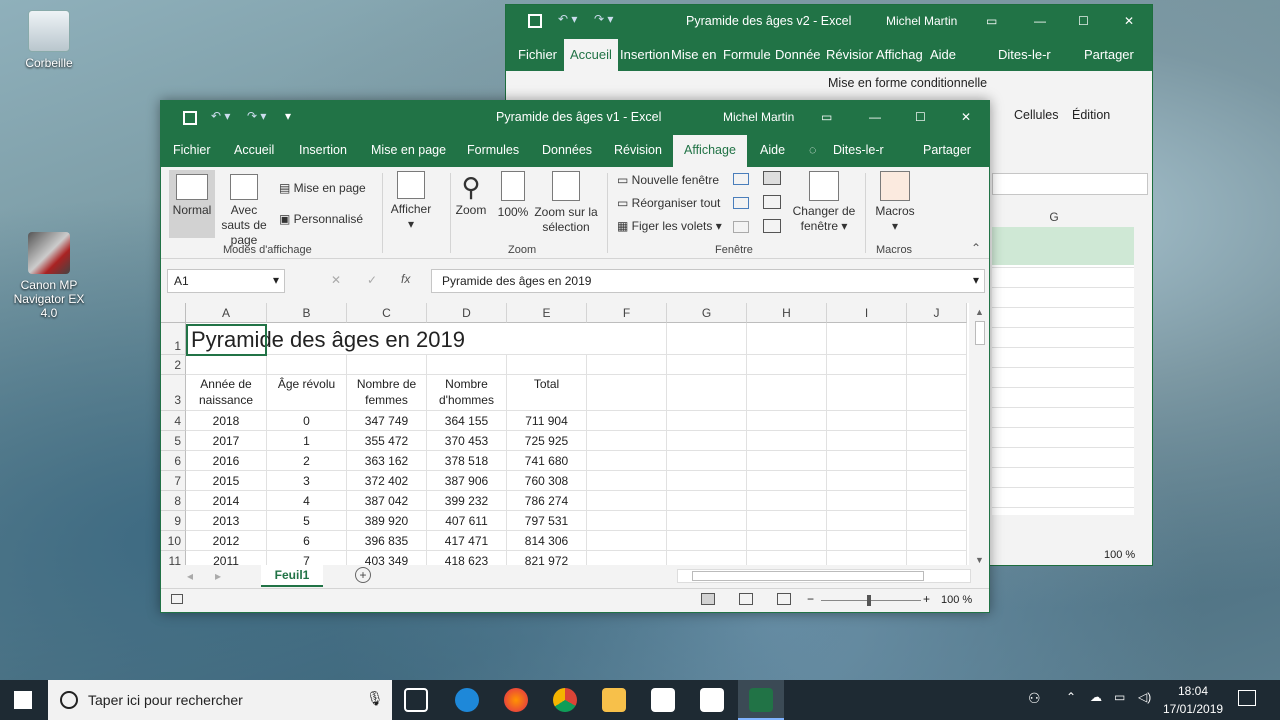 This screenshot has width=1280, height=720. What do you see at coordinates (694, 54) in the screenshot?
I see `tab-mise-en-page: Mise en` at bounding box center [694, 54].